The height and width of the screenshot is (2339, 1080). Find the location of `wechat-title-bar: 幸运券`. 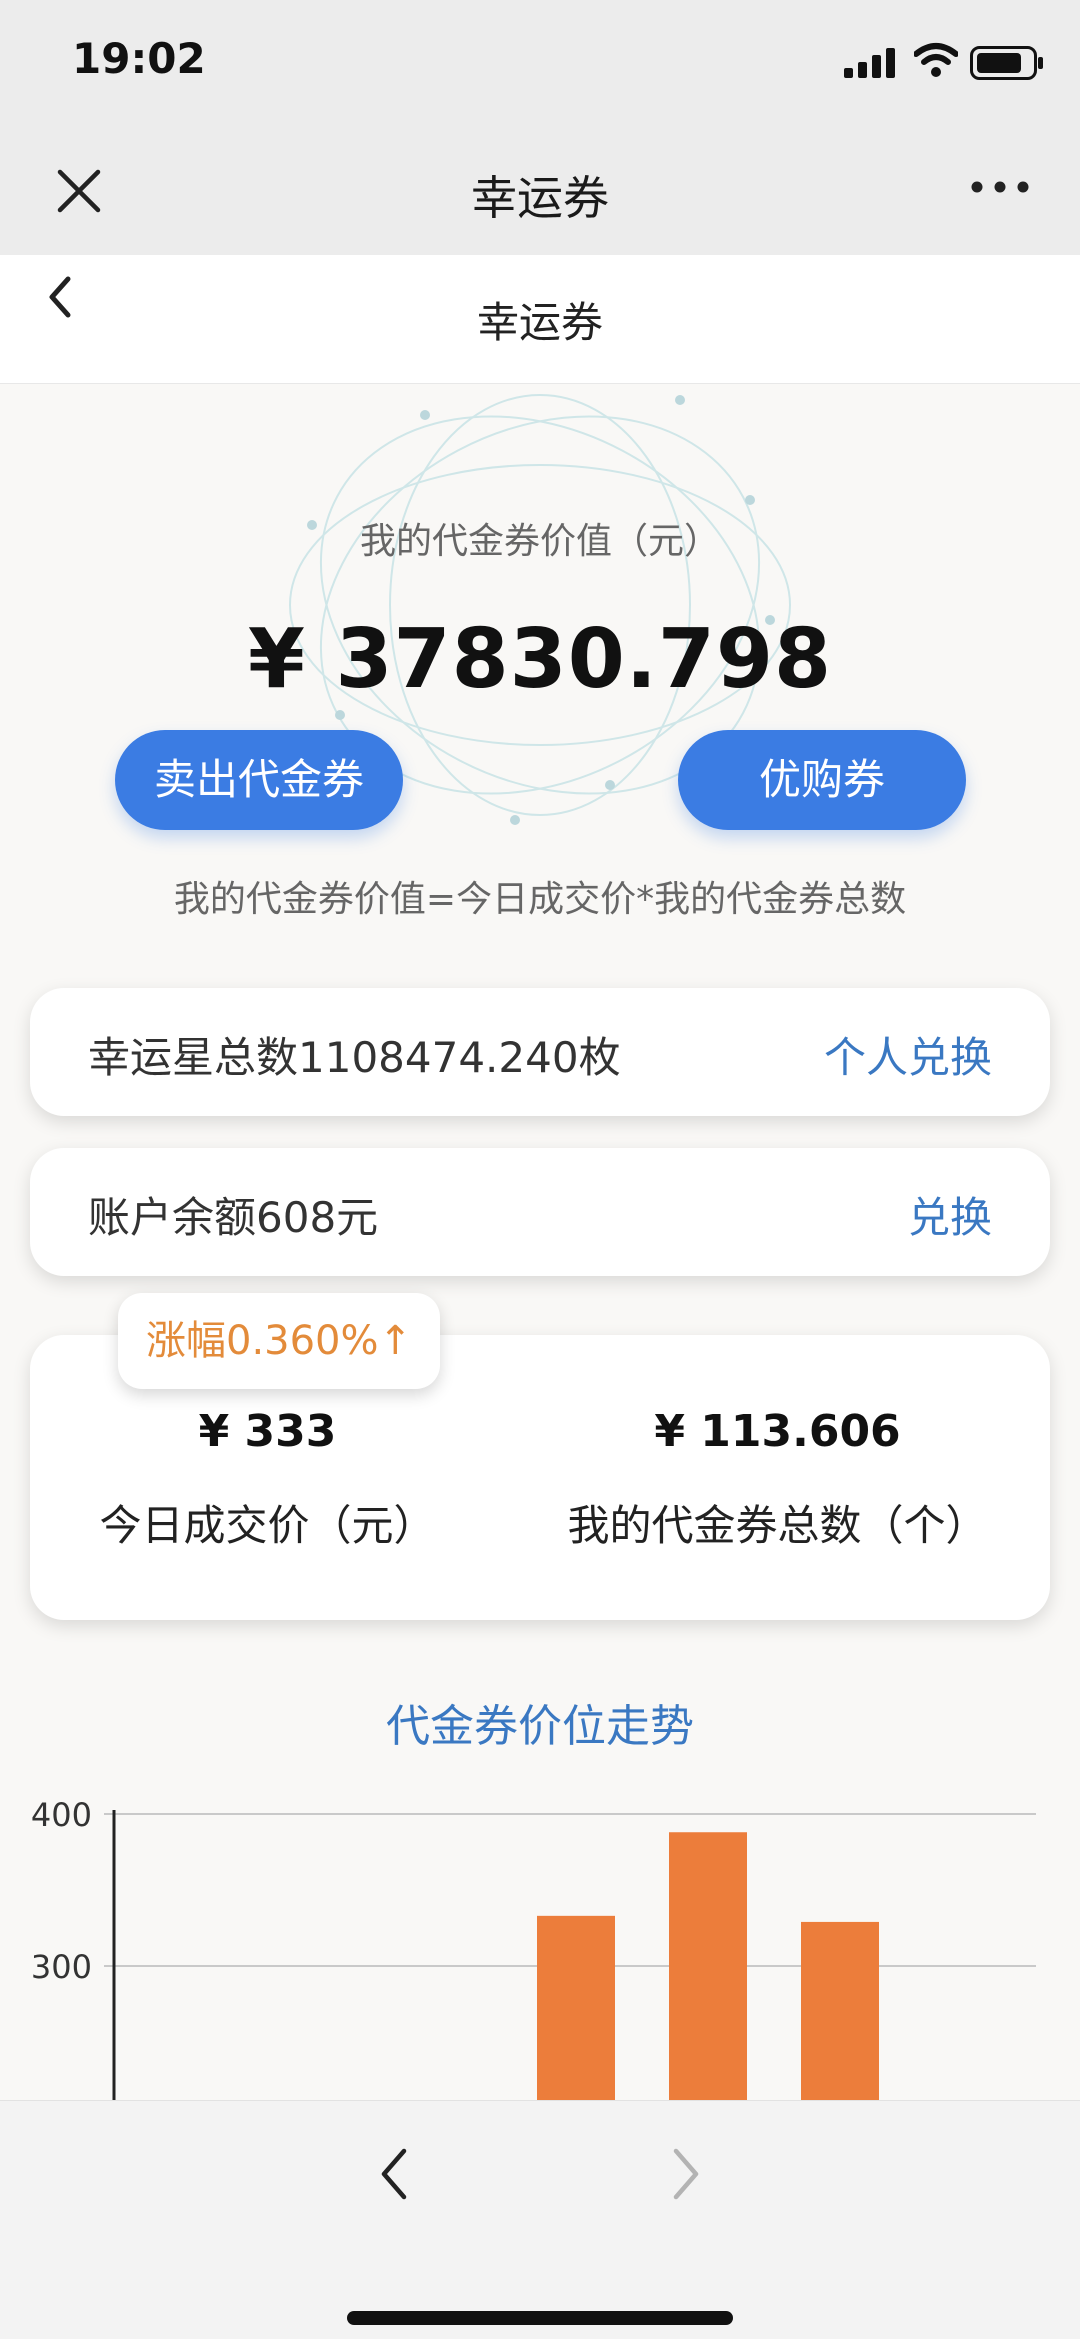

wechat-title-bar: 幸运券 is located at coordinates (540, 182).